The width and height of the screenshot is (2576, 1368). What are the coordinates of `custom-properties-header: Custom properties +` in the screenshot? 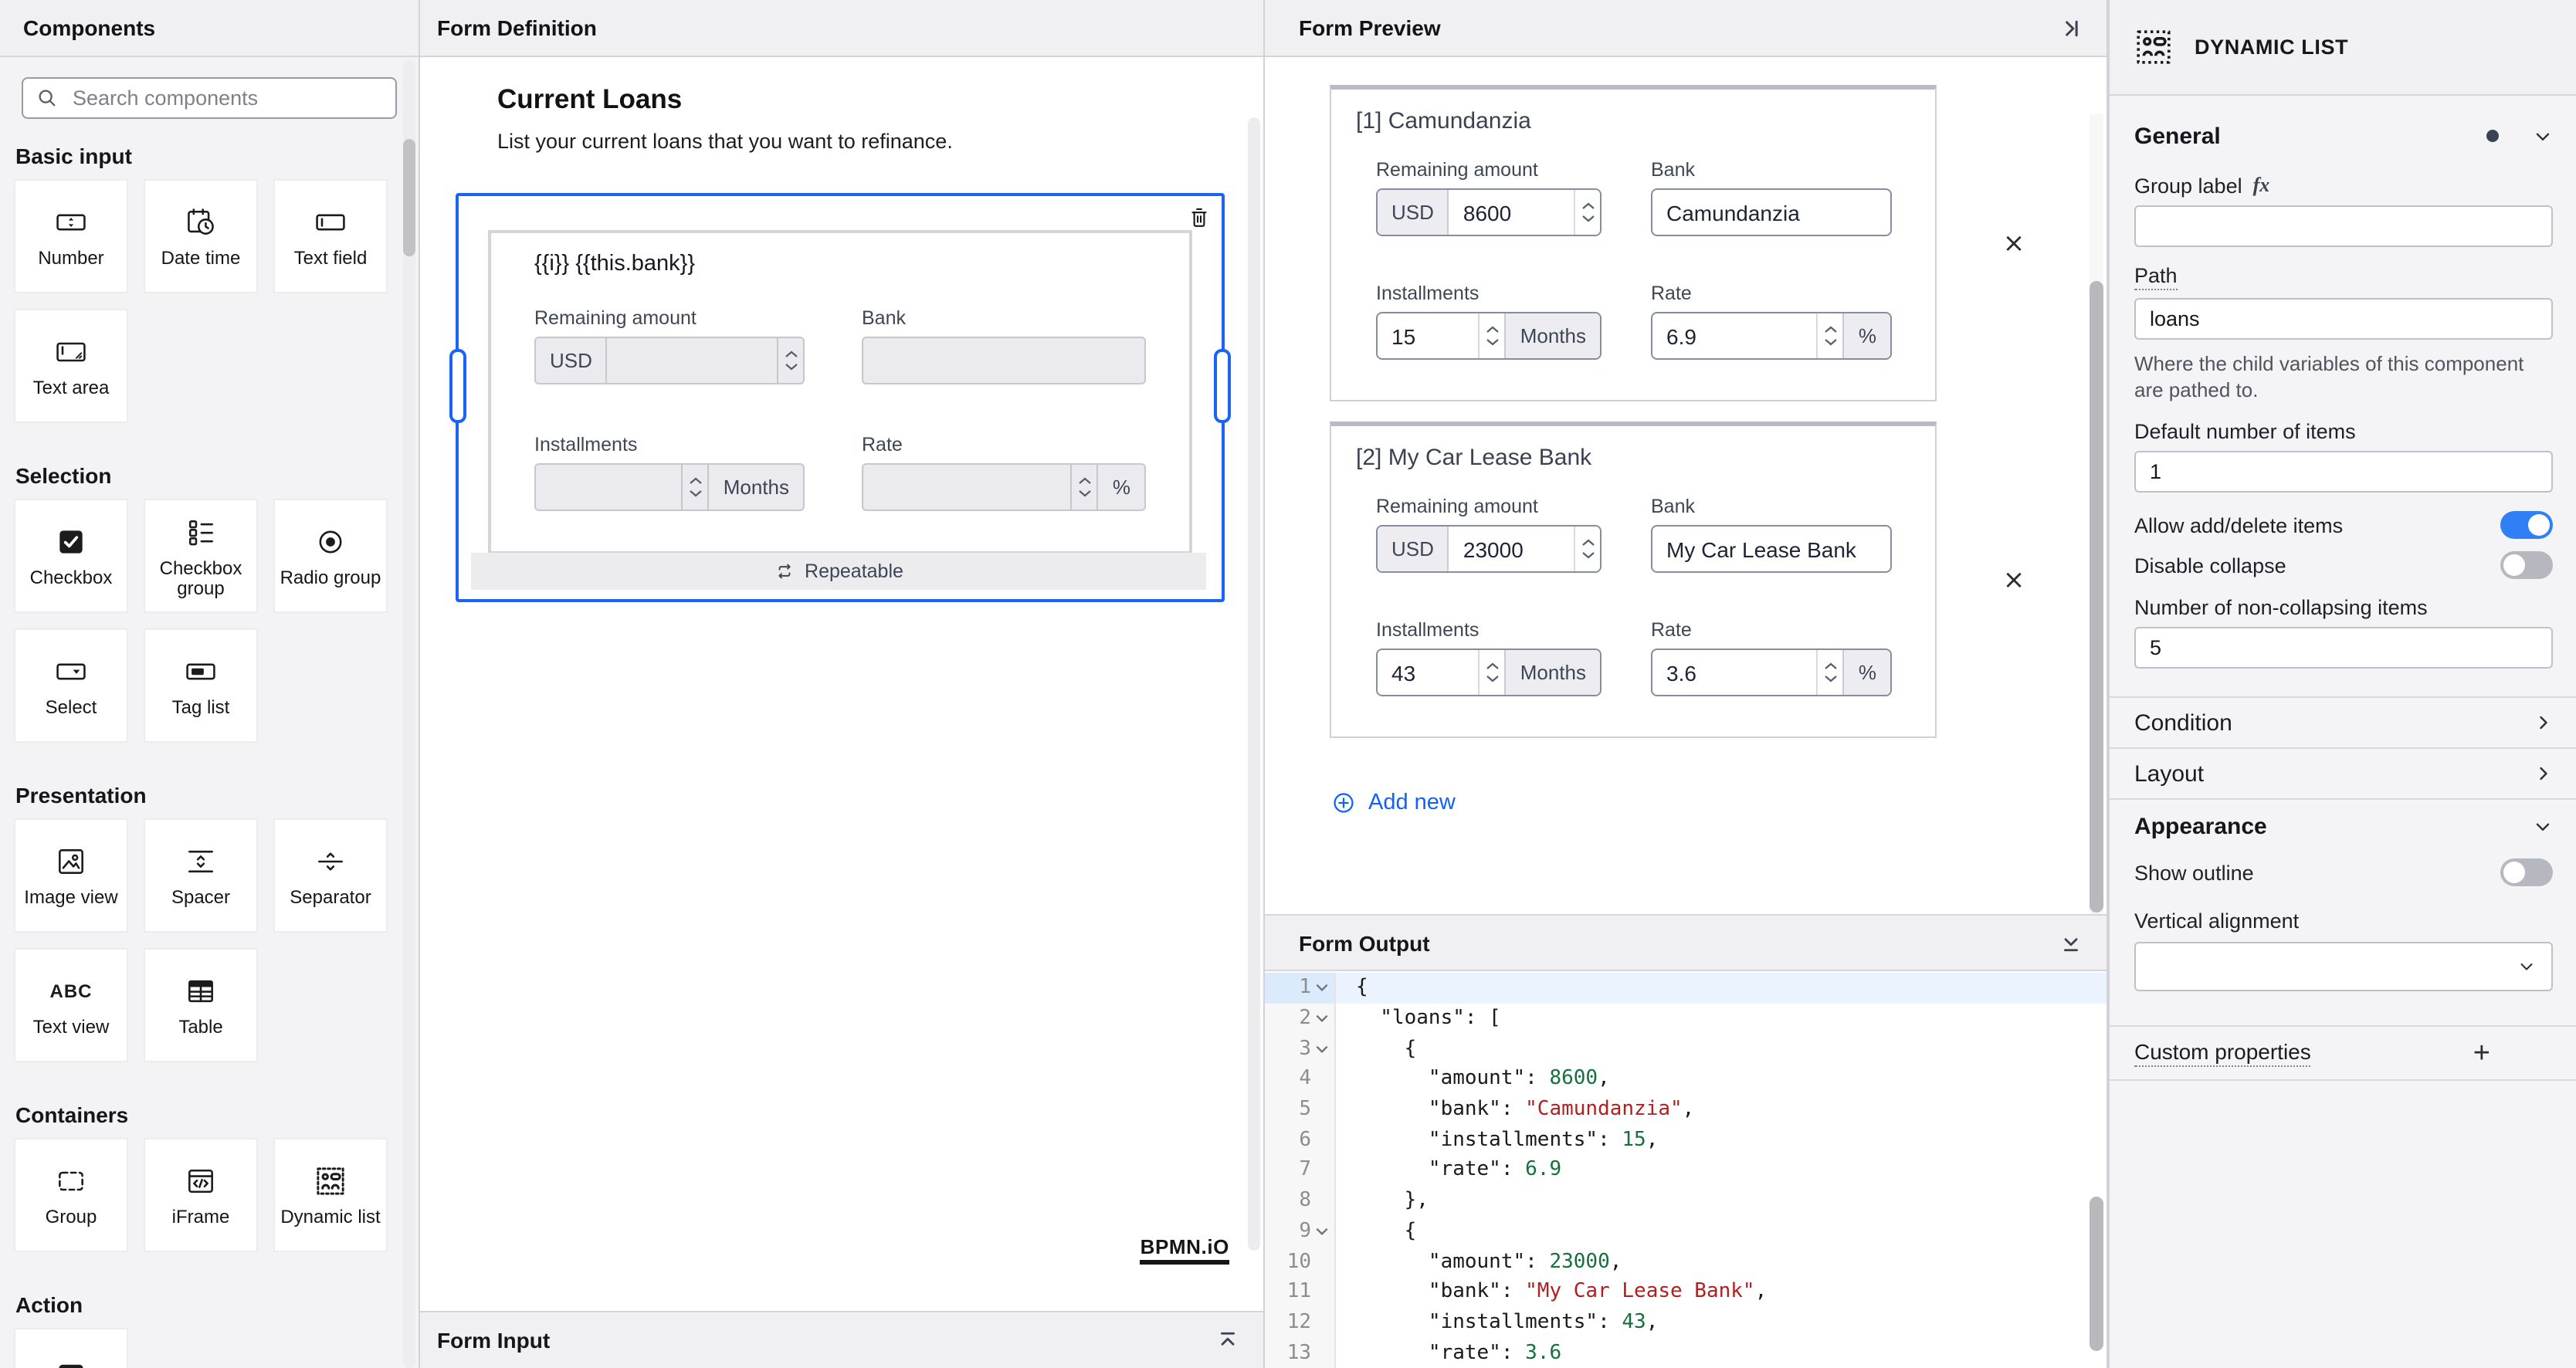 It's located at (2343, 1053).